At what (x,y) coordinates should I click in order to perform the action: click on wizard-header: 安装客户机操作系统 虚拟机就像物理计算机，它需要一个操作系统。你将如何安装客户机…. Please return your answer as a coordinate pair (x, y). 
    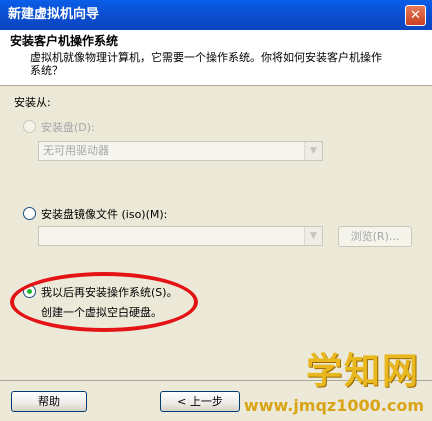
    Looking at the image, I should click on (216, 58).